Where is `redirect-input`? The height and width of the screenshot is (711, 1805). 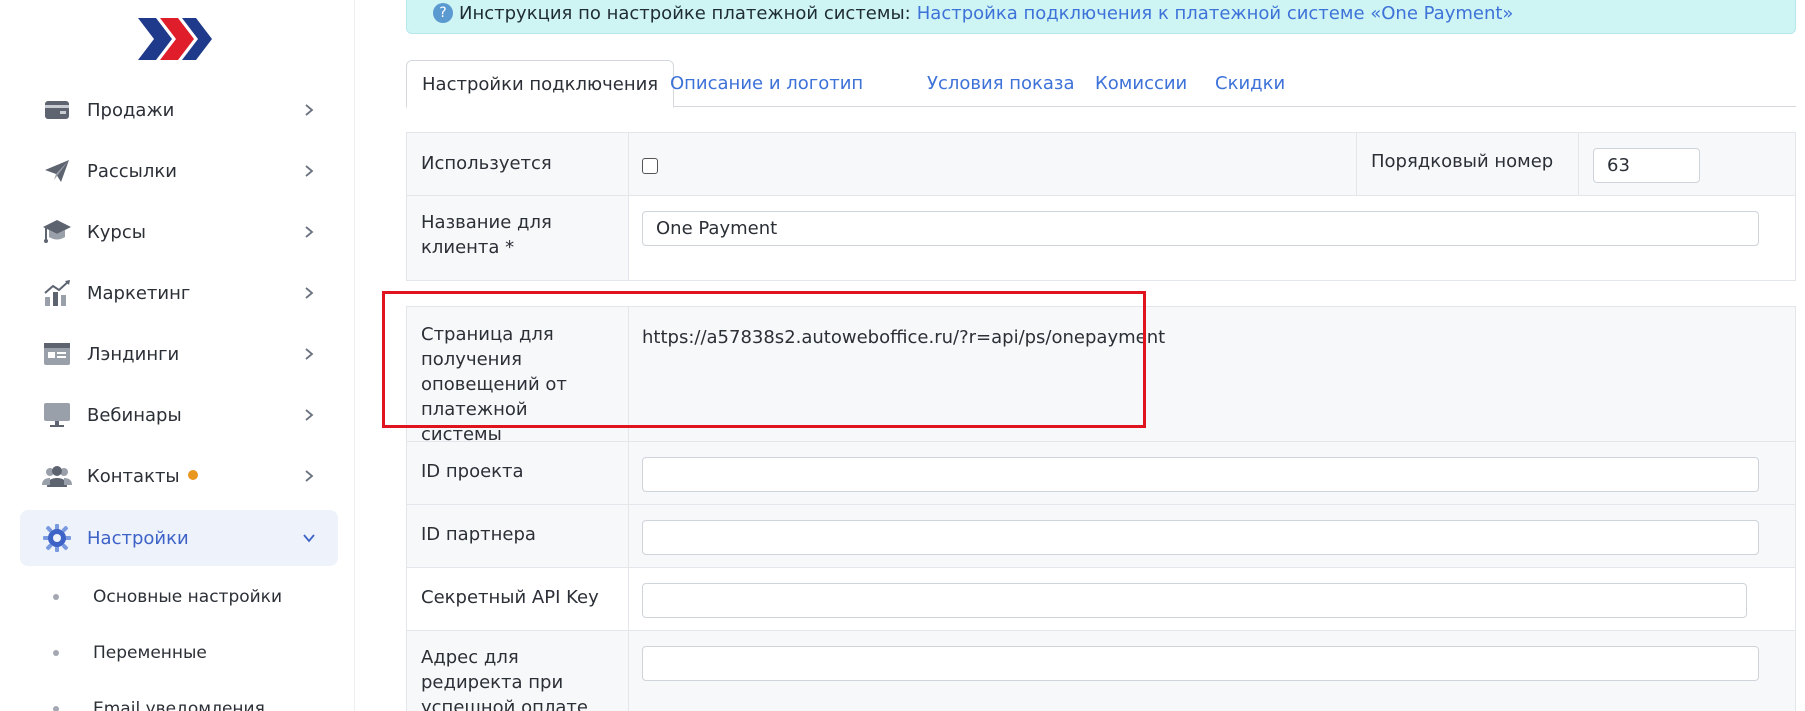 redirect-input is located at coordinates (1200, 663).